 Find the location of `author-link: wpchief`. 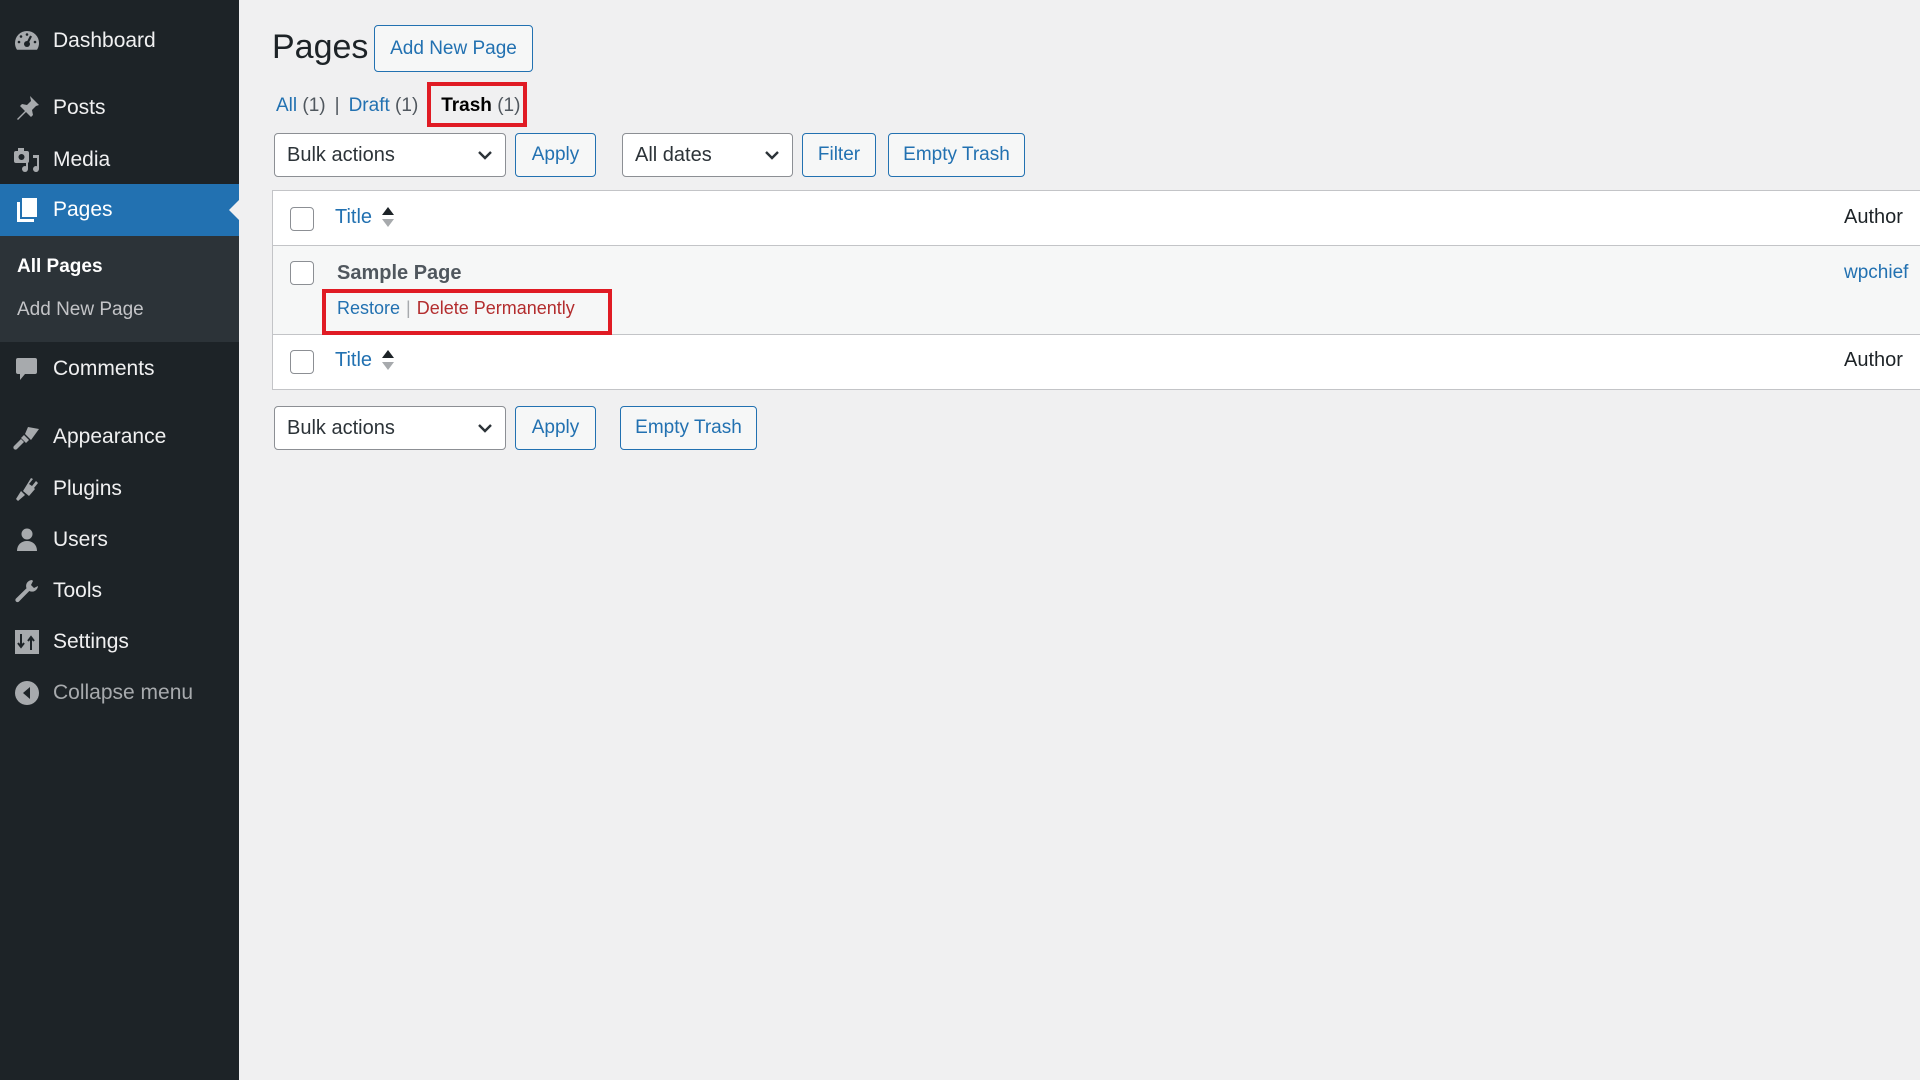

author-link: wpchief is located at coordinates (1876, 273).